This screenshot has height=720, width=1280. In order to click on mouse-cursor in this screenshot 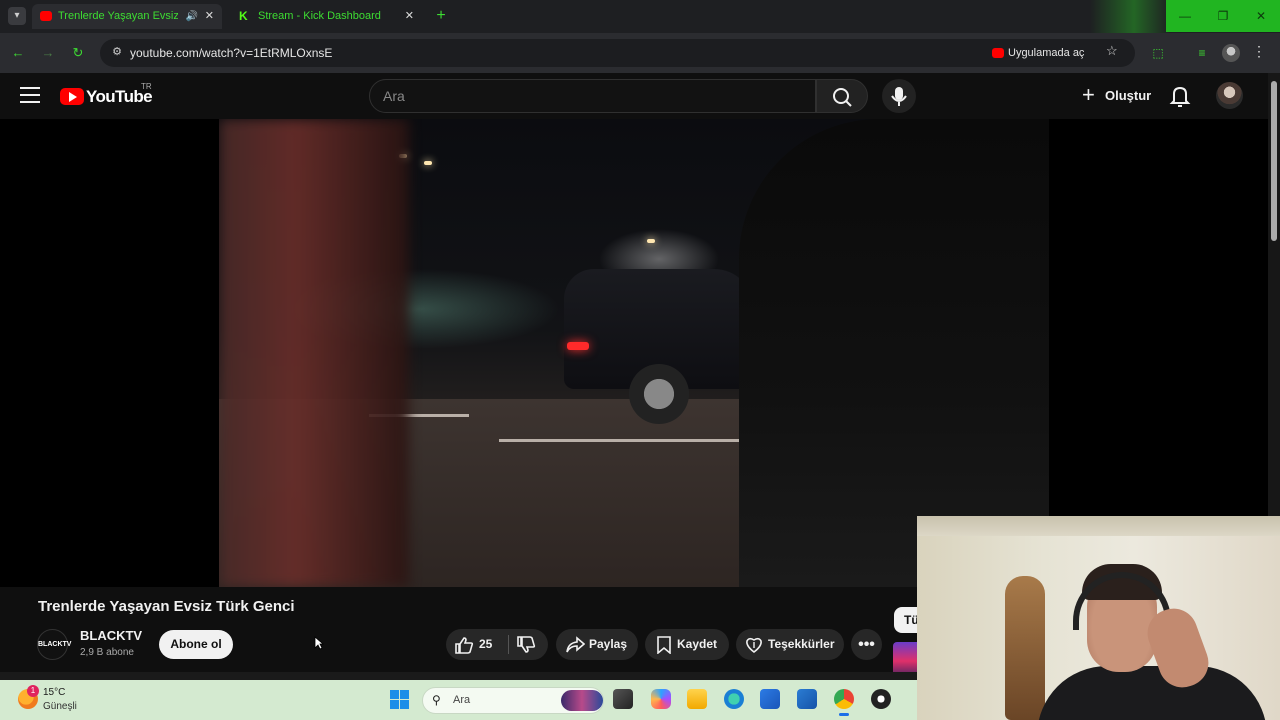, I will do `click(319, 643)`.